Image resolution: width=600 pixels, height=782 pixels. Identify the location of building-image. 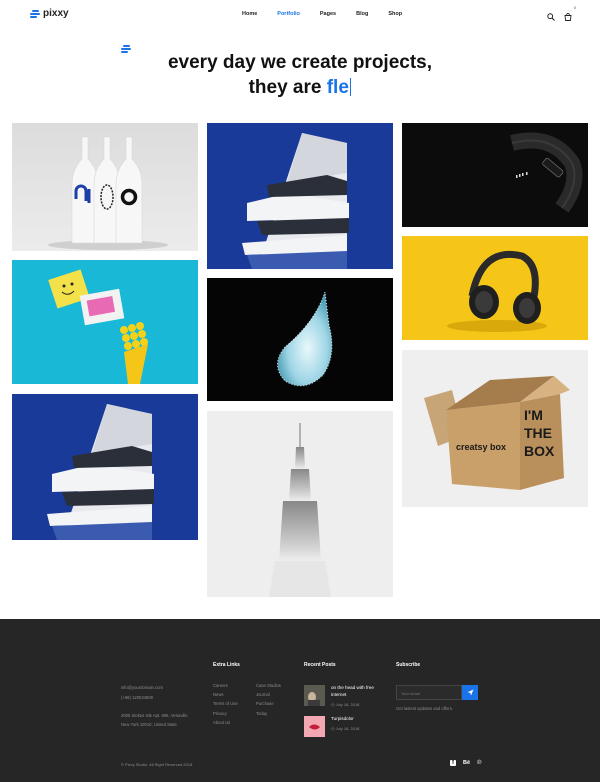
(295, 201).